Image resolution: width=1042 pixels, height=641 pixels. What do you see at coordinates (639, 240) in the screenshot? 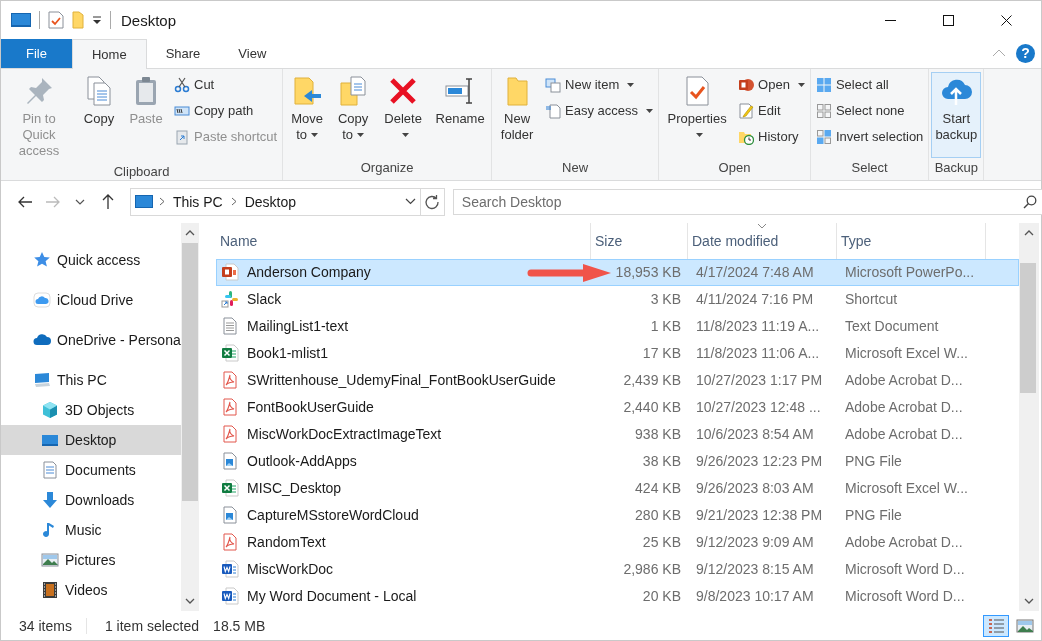
I see `column-header: Size` at bounding box center [639, 240].